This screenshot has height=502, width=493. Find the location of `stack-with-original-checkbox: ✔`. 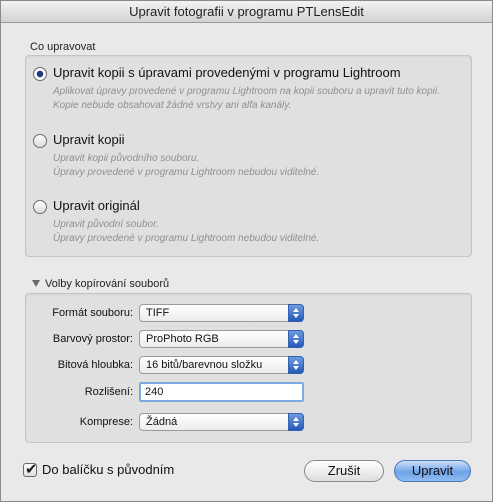

stack-with-original-checkbox: ✔ is located at coordinates (30, 469).